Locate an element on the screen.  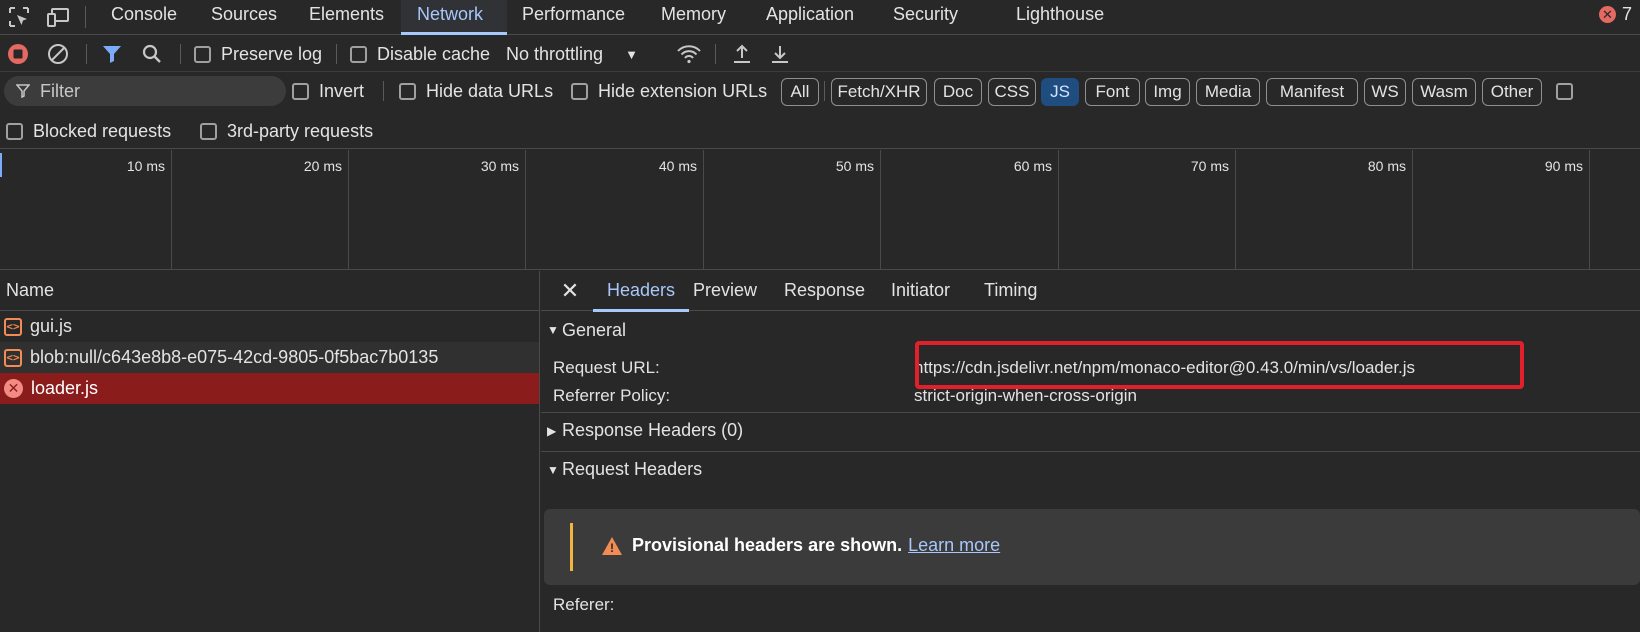
tab-console: Console is located at coordinates (144, 17).